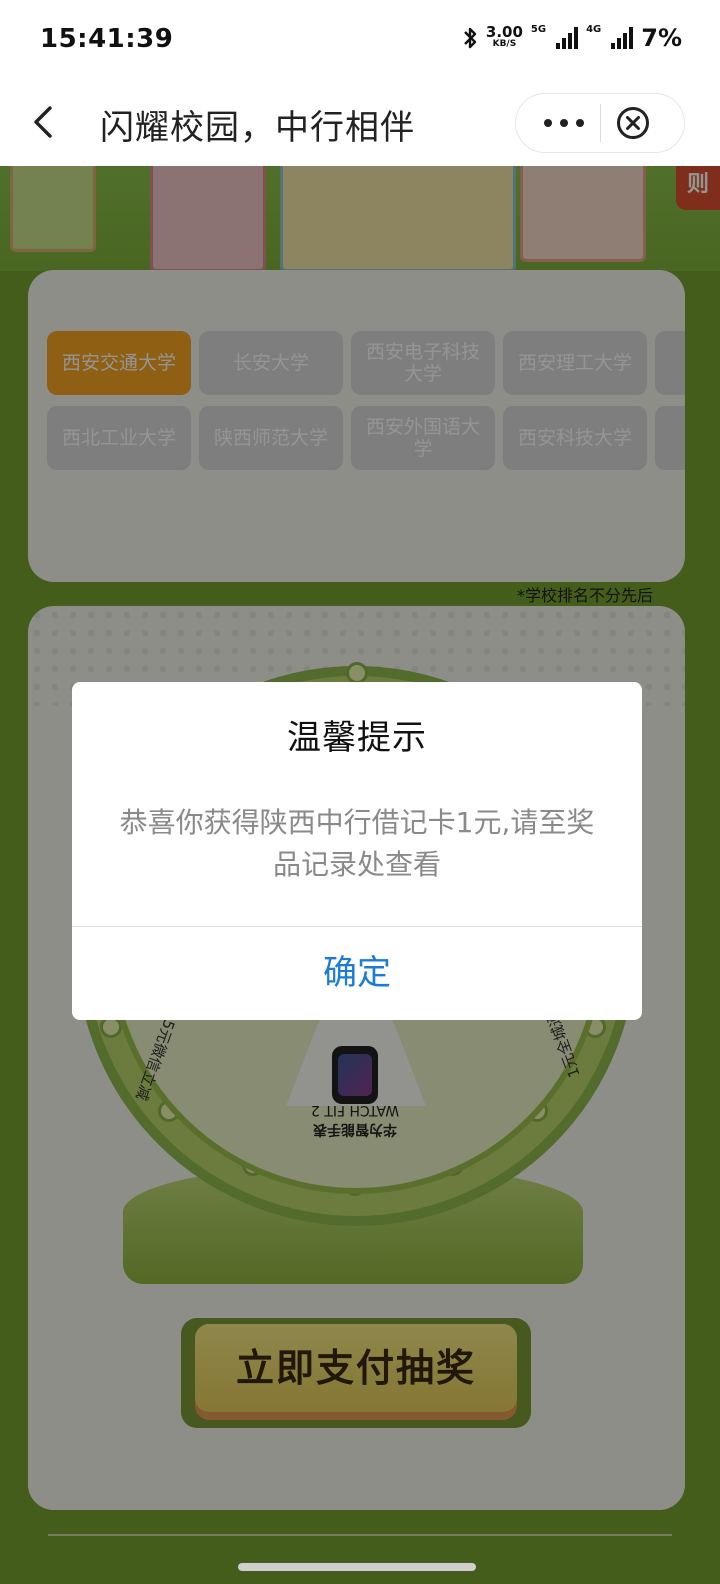 The height and width of the screenshot is (1584, 720). I want to click on capsule-divider, so click(600, 123).